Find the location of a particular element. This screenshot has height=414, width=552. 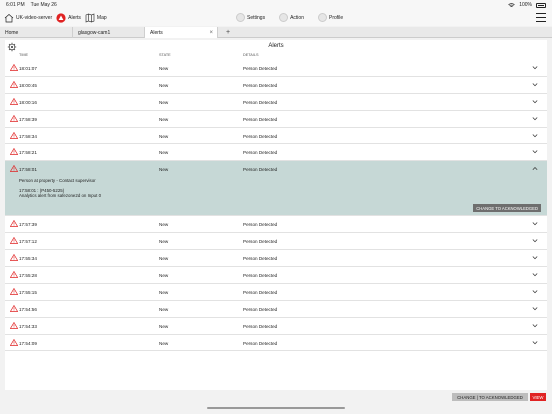

alert-row: 18:00:16 New Person Detected is located at coordinates (276, 102).